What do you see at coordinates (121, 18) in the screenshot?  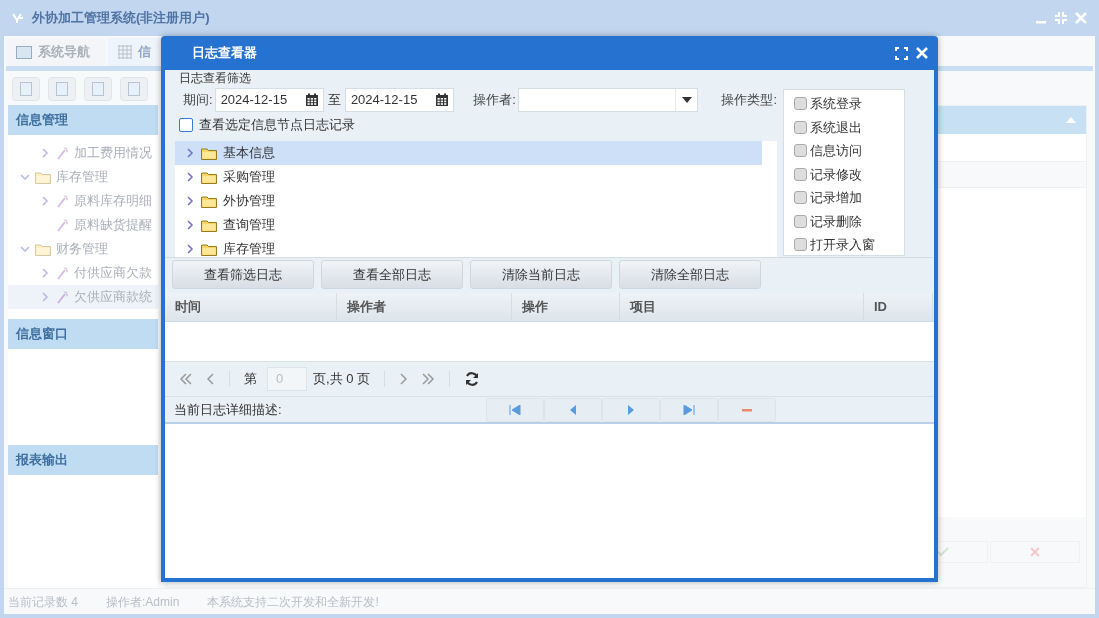 I see `window-title: 外协加工管理系统(非注册用户)` at bounding box center [121, 18].